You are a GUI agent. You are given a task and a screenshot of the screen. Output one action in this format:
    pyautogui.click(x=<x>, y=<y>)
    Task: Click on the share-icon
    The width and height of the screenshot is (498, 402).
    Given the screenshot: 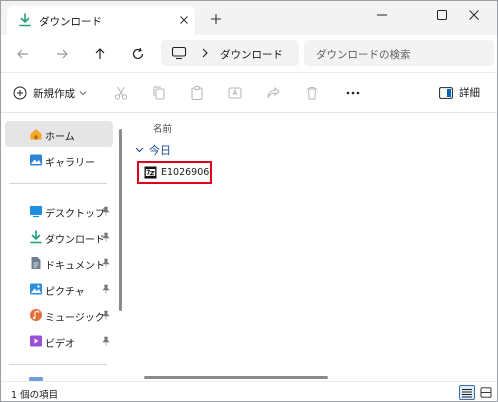 What is the action you would take?
    pyautogui.click(x=273, y=93)
    